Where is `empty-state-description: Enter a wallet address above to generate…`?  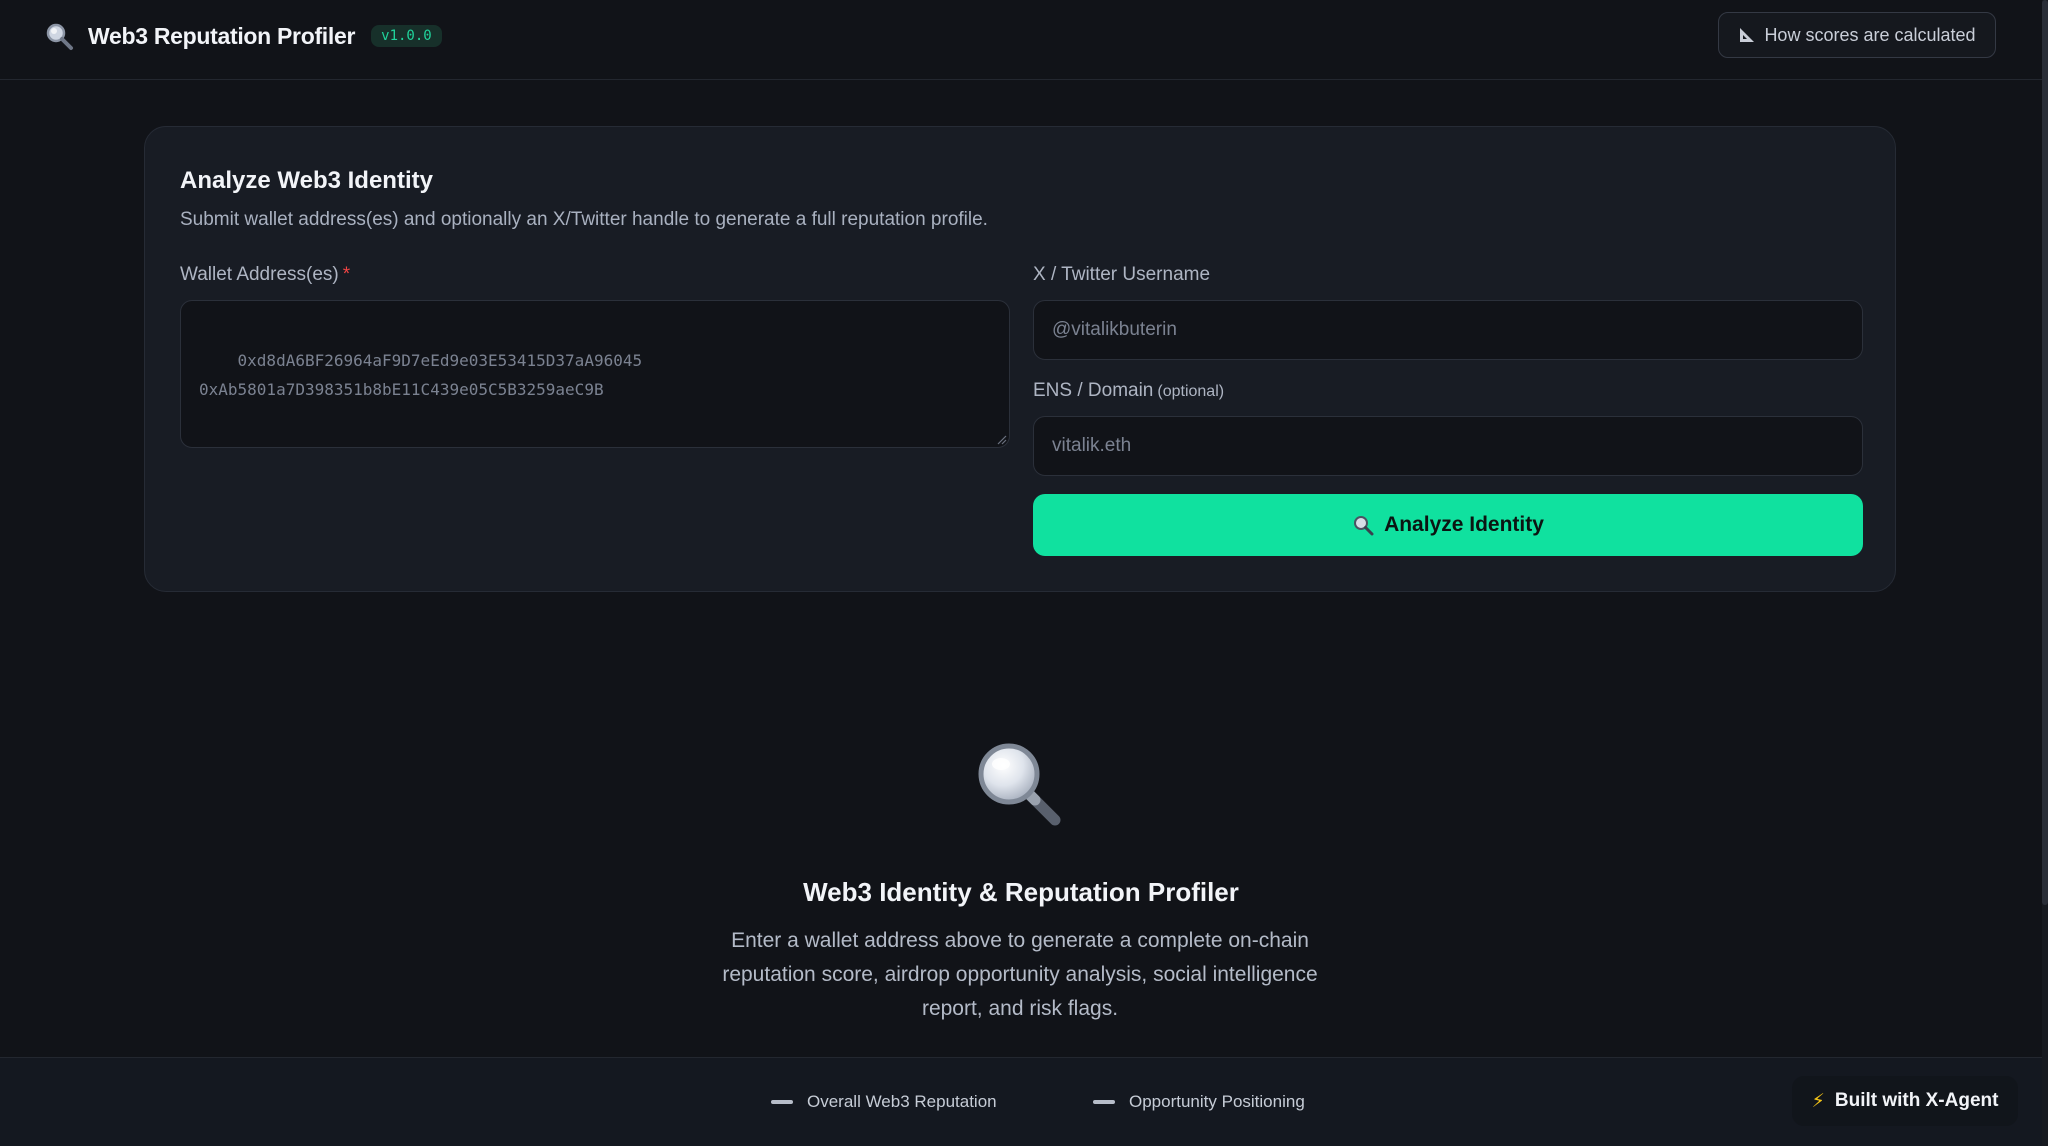
empty-state-description: Enter a wallet address above to generate… is located at coordinates (1020, 974).